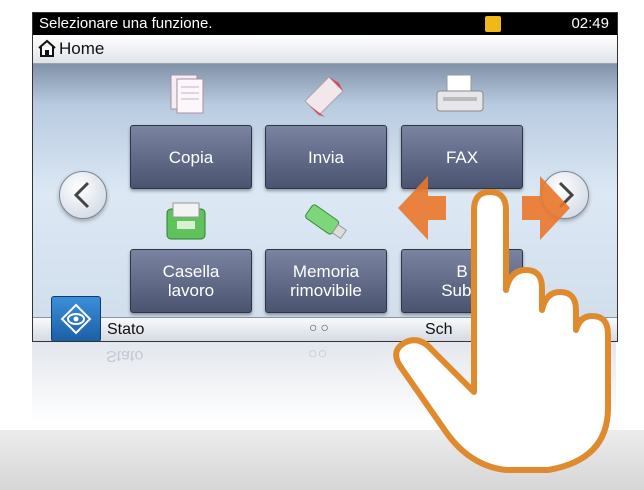  I want to click on send-button-label: Invia, so click(326, 157).